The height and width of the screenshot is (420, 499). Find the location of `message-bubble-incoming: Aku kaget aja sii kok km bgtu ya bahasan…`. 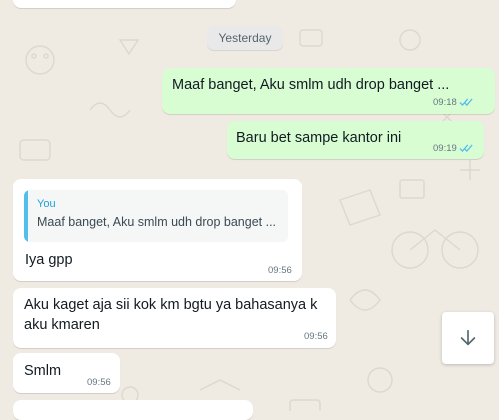

message-bubble-incoming: Aku kaget aja sii kok km bgtu ya bahasan… is located at coordinates (174, 318).